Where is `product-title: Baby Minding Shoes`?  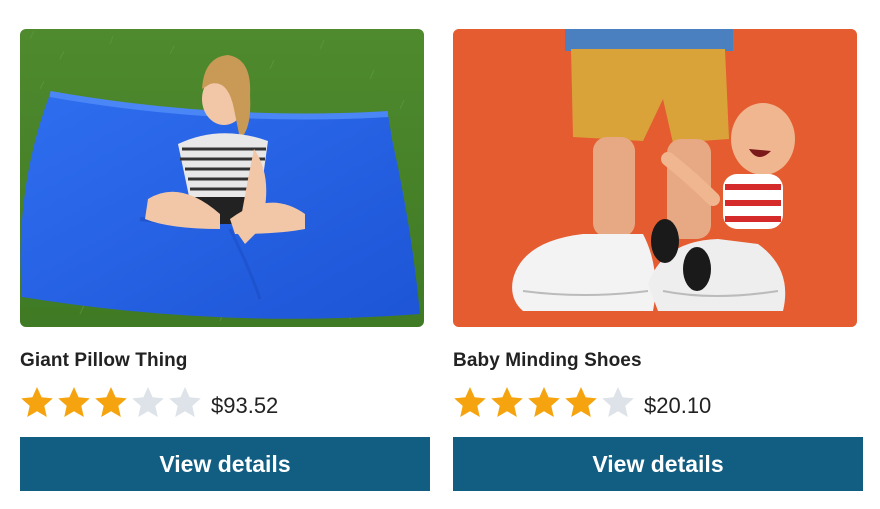 product-title: Baby Minding Shoes is located at coordinates (658, 361).